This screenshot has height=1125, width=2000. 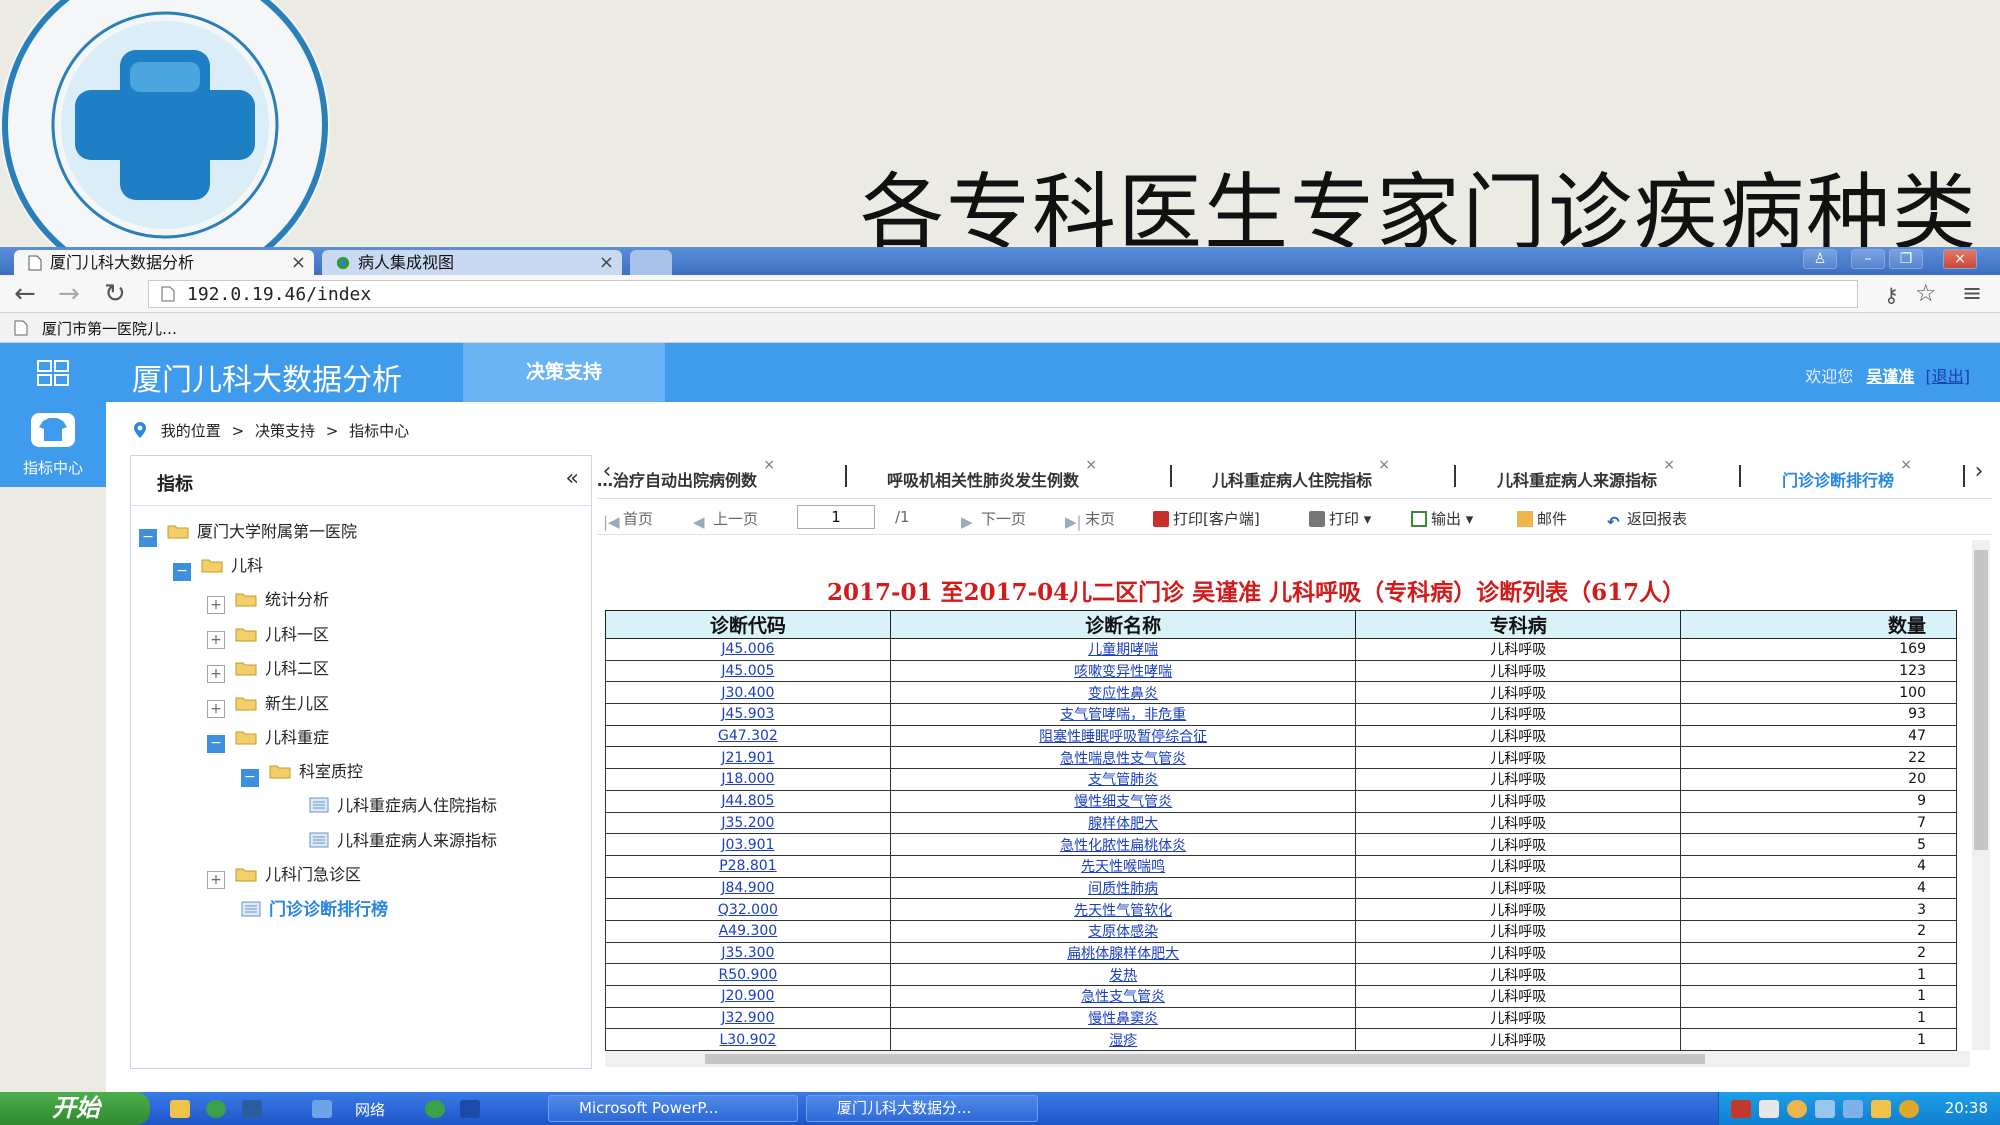 What do you see at coordinates (285, 431) in the screenshot?
I see `breadcrumb-item: 决策支持` at bounding box center [285, 431].